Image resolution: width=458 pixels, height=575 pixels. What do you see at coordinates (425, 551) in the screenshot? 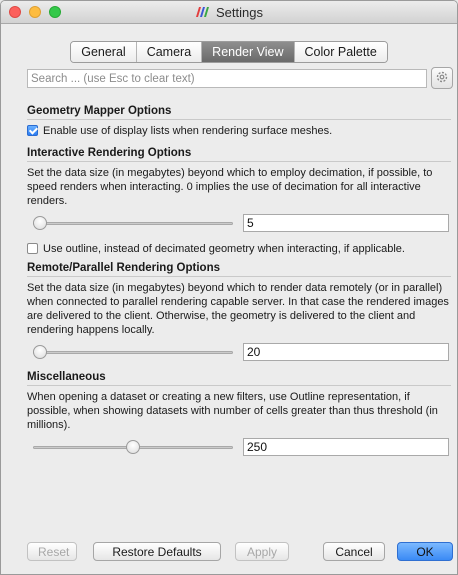
I see `ok-button: OK` at bounding box center [425, 551].